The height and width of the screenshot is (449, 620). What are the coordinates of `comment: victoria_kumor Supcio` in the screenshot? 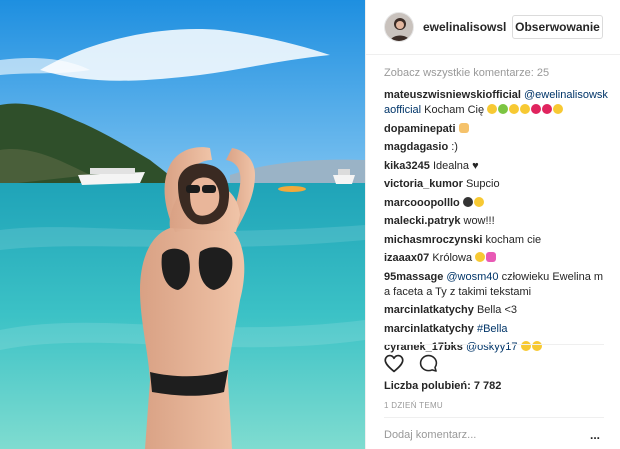 It's located at (496, 184).